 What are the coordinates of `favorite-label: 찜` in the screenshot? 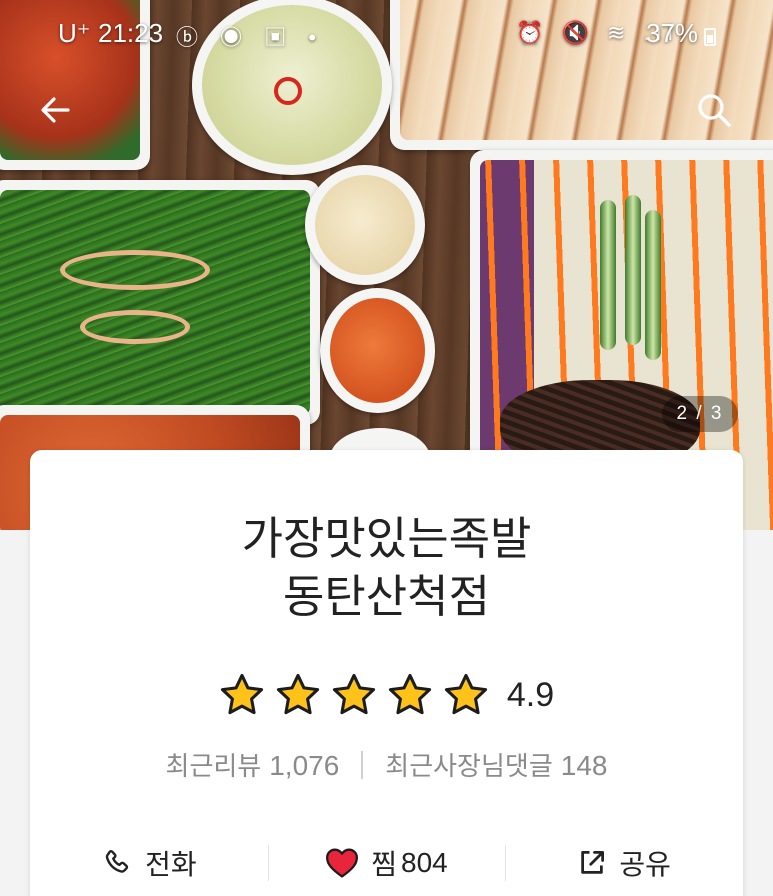 It's located at (384, 864).